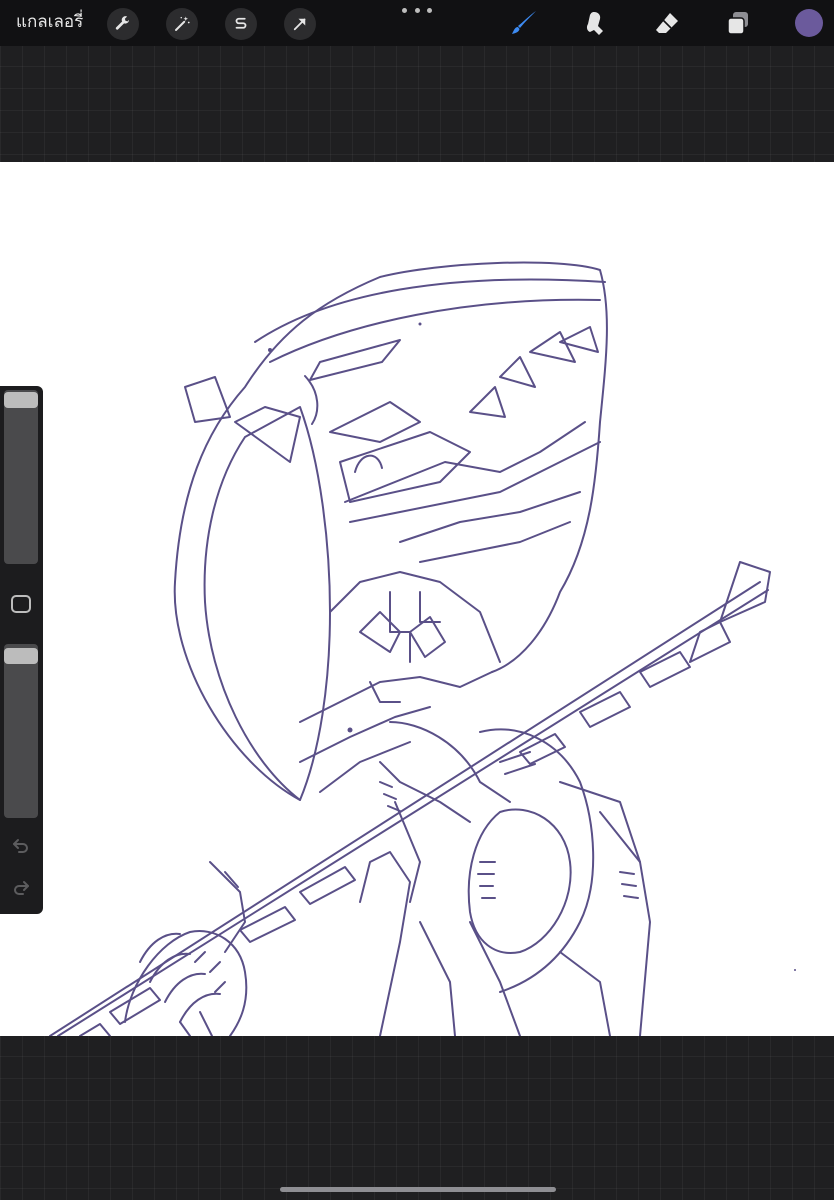  Describe the element at coordinates (417, 23) in the screenshot. I see `top-toolbar: แกลเลอรี่` at that location.